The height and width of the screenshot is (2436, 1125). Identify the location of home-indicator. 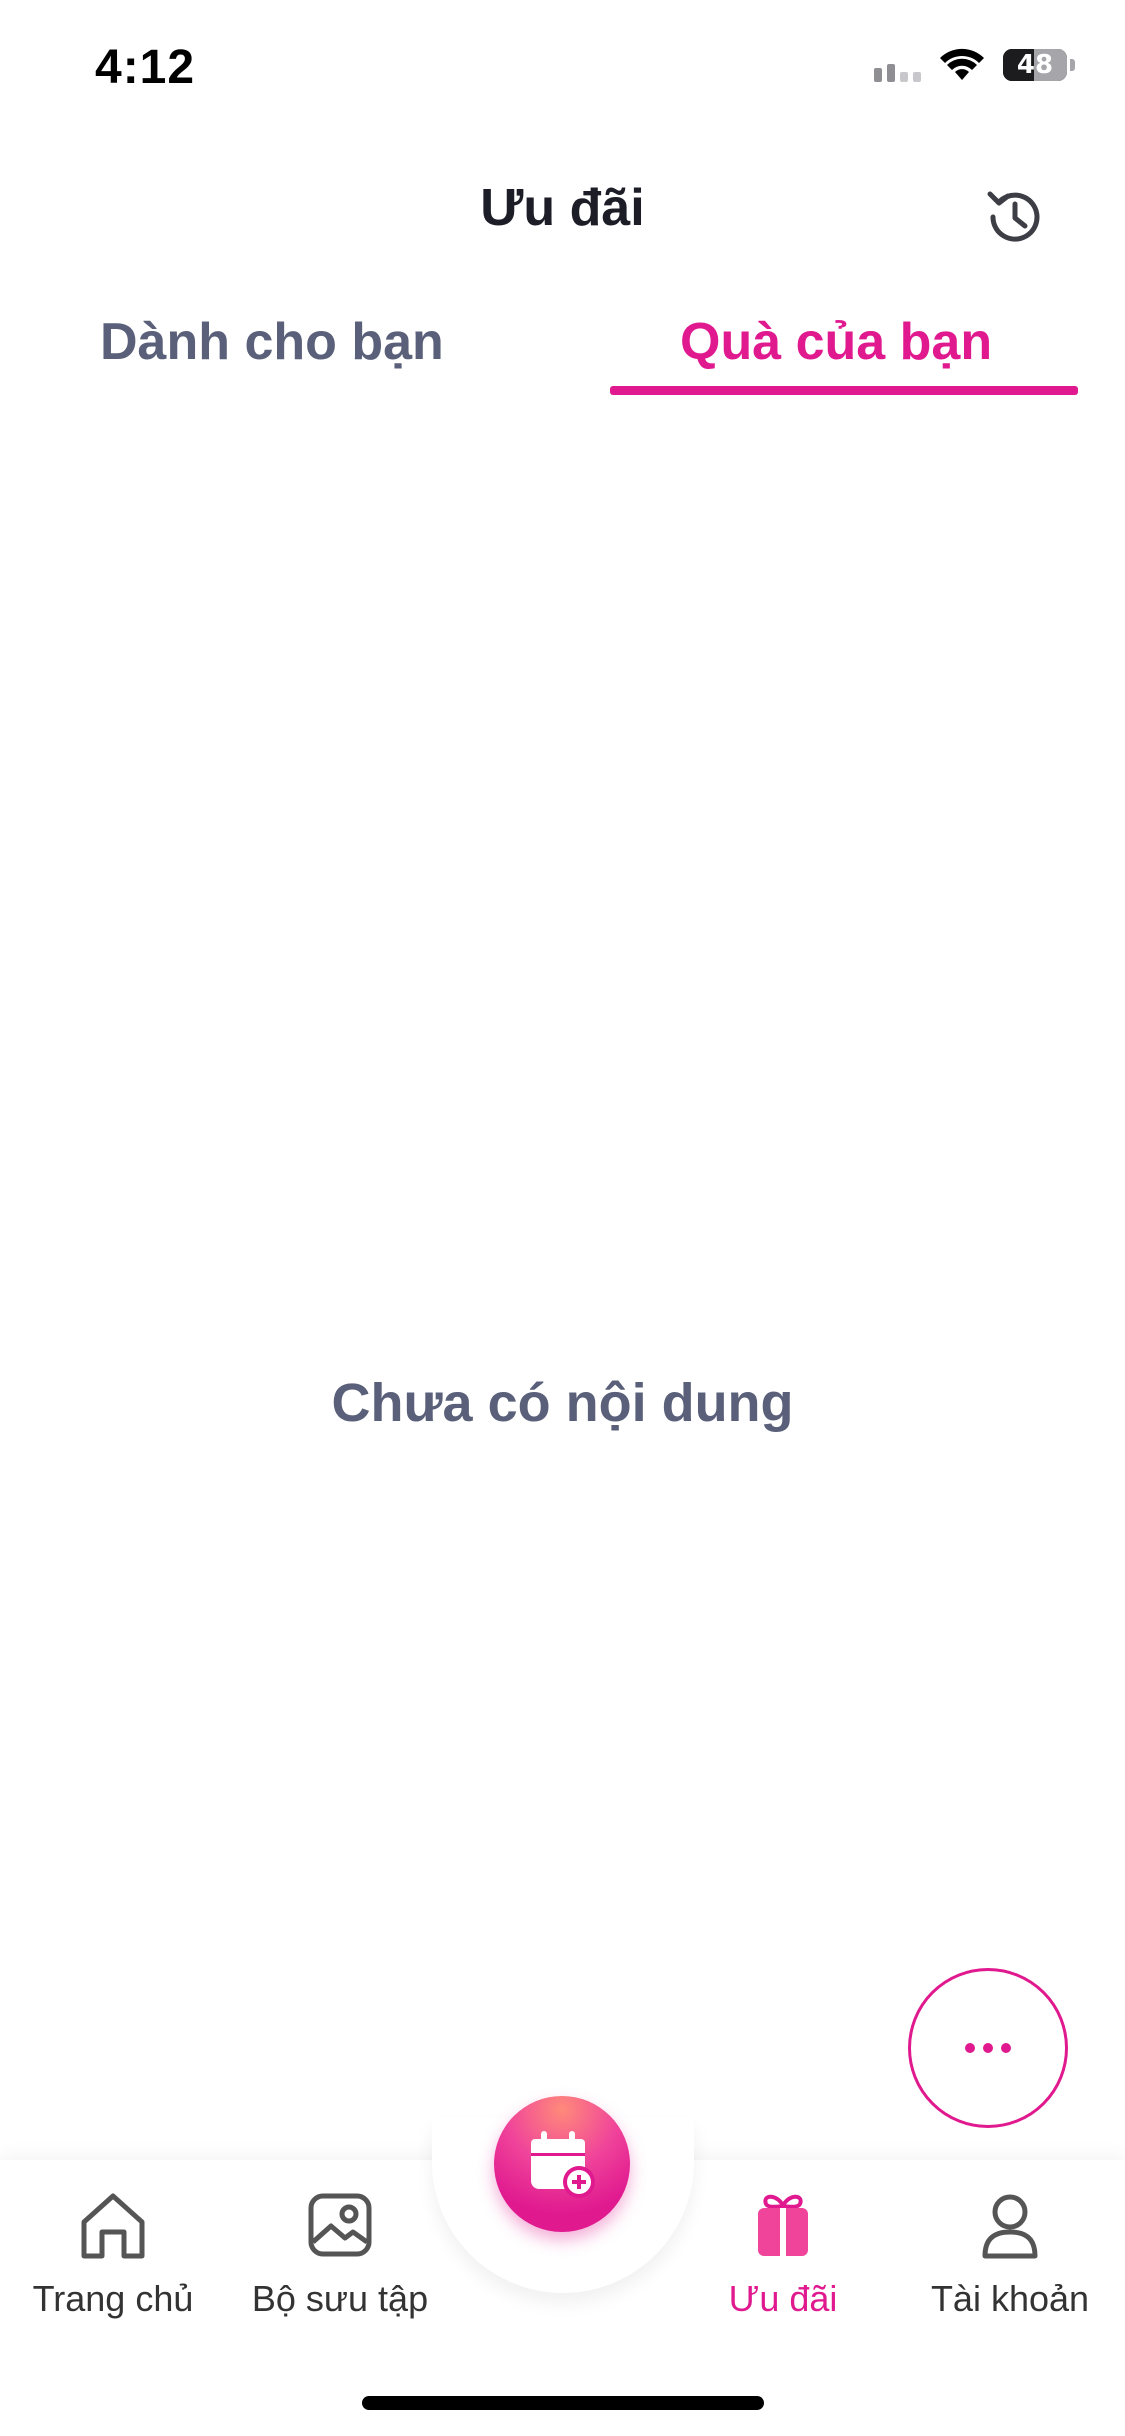
(563, 2403).